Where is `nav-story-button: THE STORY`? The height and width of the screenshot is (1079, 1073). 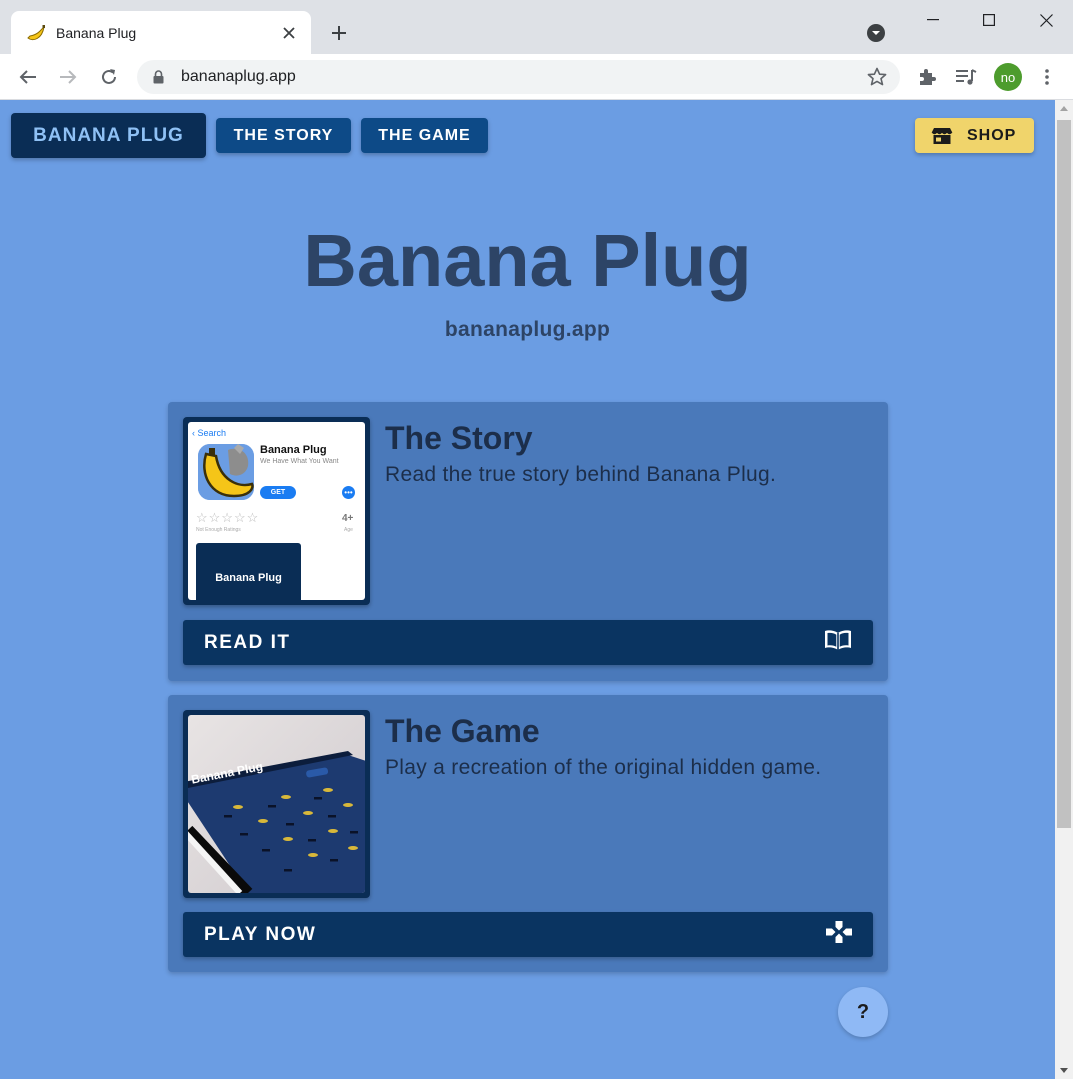
nav-story-button: THE STORY is located at coordinates (283, 135).